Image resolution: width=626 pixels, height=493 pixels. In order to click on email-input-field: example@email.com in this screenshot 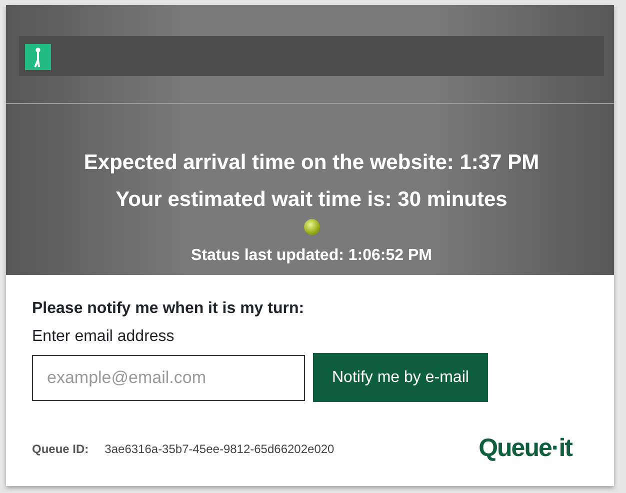, I will do `click(168, 377)`.